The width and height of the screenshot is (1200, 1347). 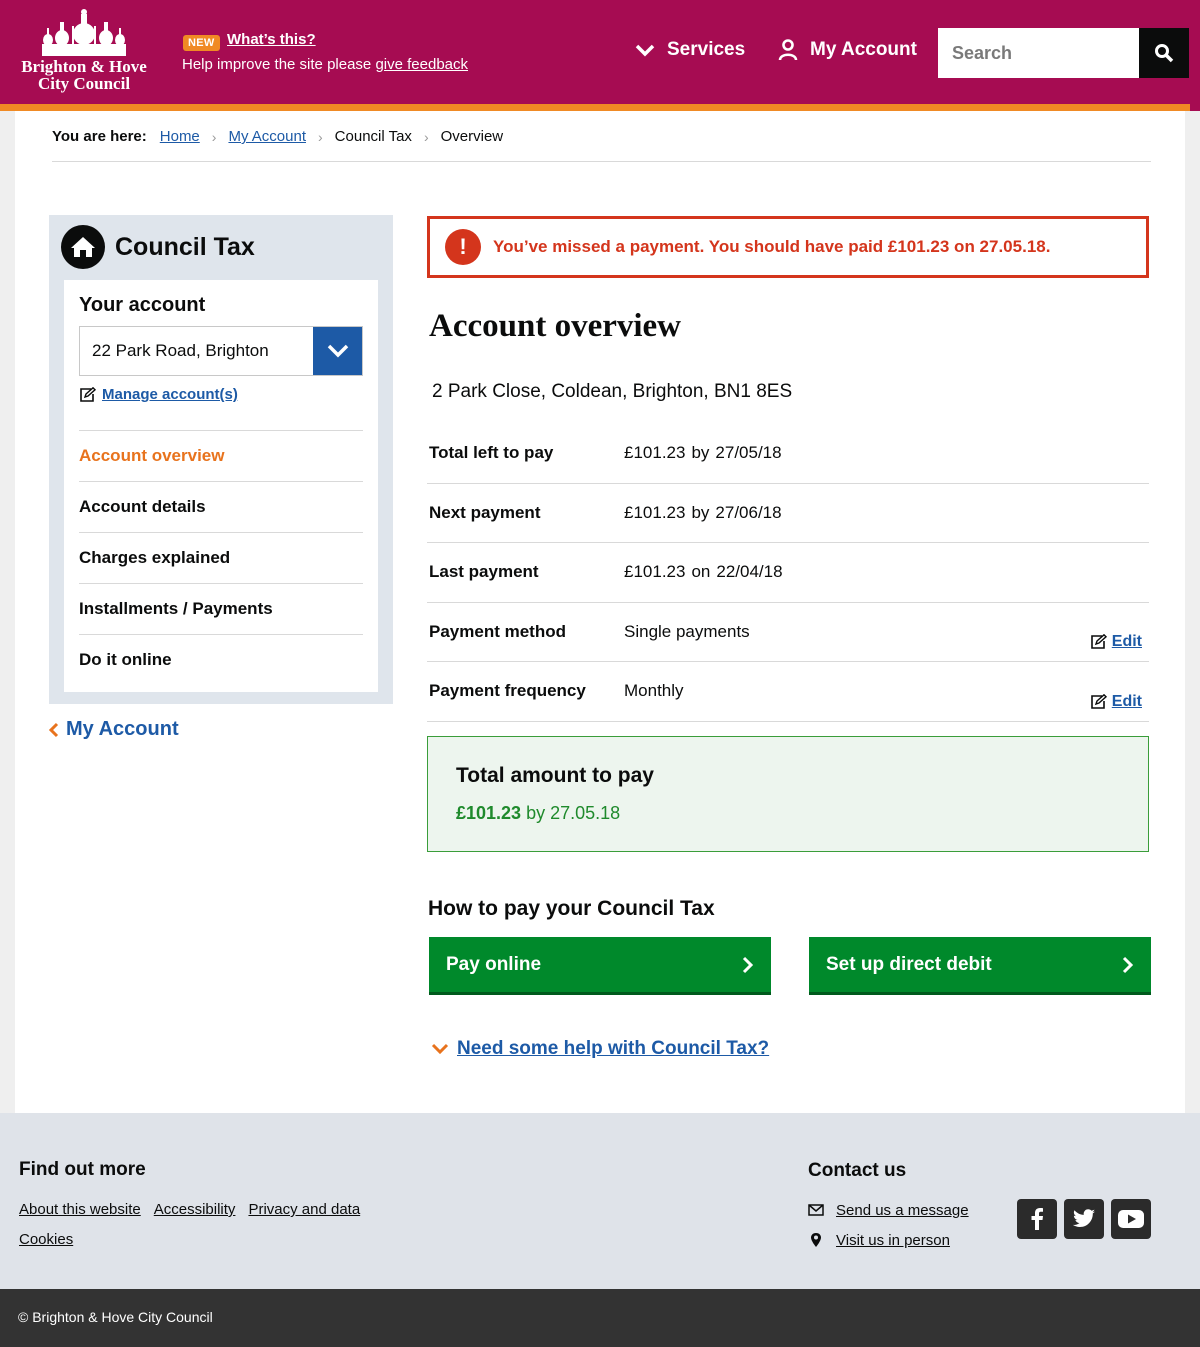 What do you see at coordinates (122, 729) in the screenshot?
I see `back-link-label: My Account` at bounding box center [122, 729].